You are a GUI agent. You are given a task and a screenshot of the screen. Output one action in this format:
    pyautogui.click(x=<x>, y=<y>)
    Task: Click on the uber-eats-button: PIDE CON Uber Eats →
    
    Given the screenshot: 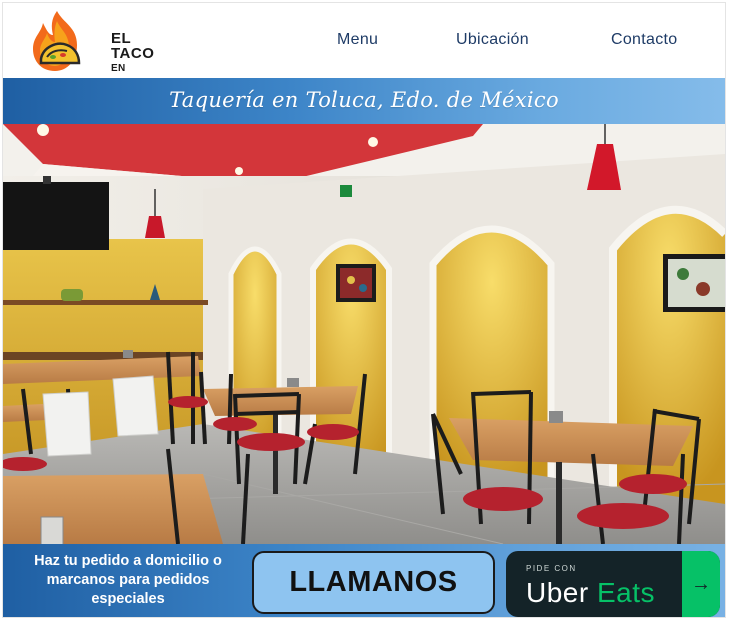 What is the action you would take?
    pyautogui.click(x=613, y=584)
    